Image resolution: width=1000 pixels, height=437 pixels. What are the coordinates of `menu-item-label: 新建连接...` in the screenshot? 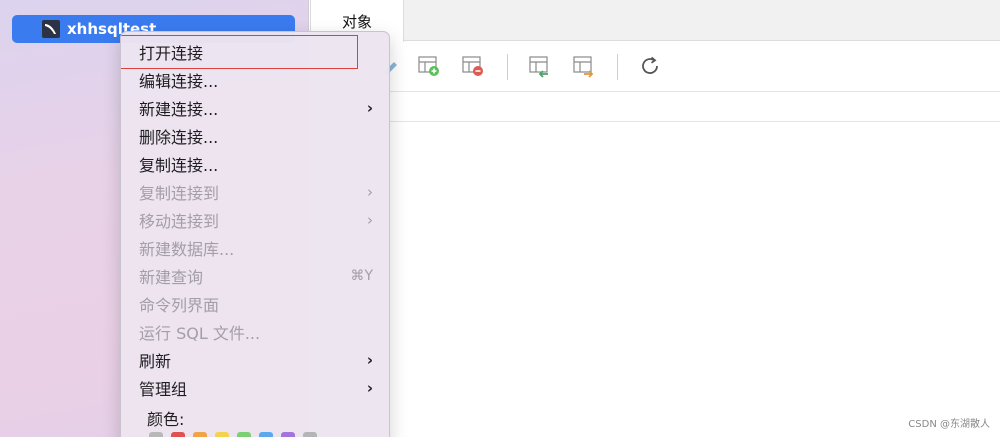 It's located at (179, 109).